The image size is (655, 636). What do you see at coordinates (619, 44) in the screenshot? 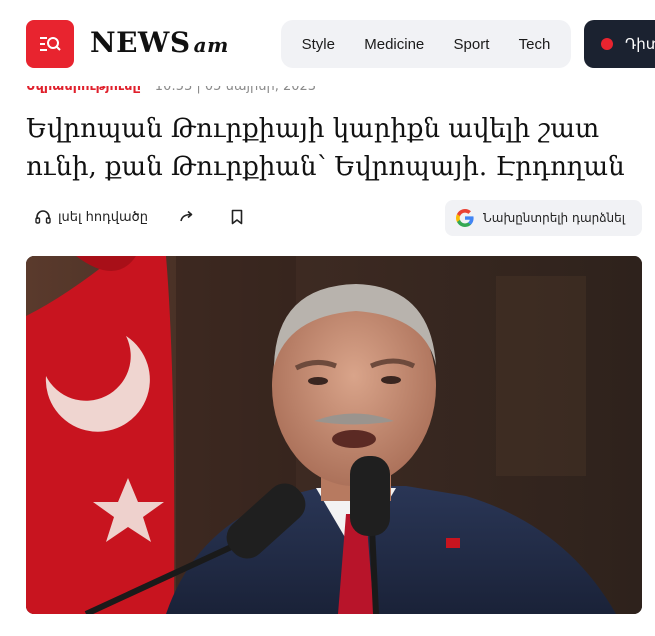
I see `live-button: Դիտ` at bounding box center [619, 44].